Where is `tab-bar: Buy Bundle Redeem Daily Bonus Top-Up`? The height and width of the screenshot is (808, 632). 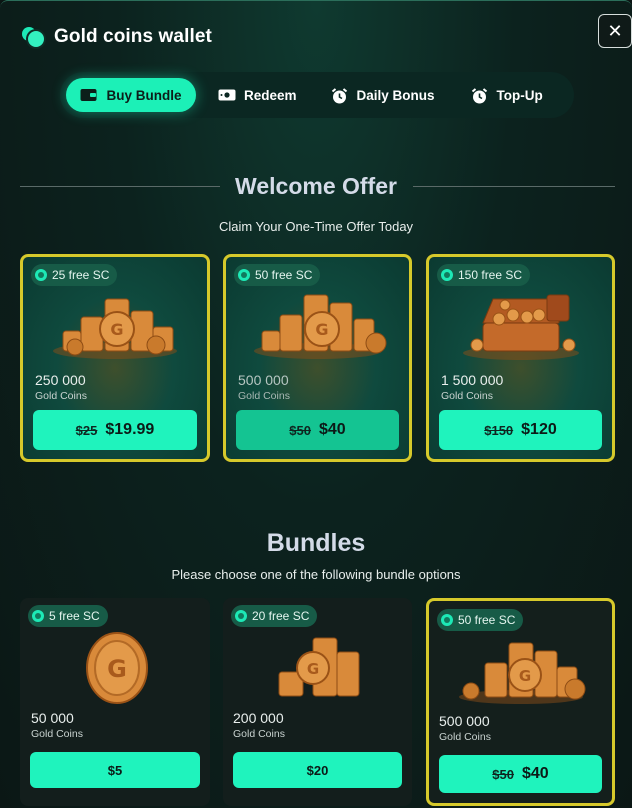
tab-bar: Buy Bundle Redeem Daily Bonus Top-Up is located at coordinates (317, 95).